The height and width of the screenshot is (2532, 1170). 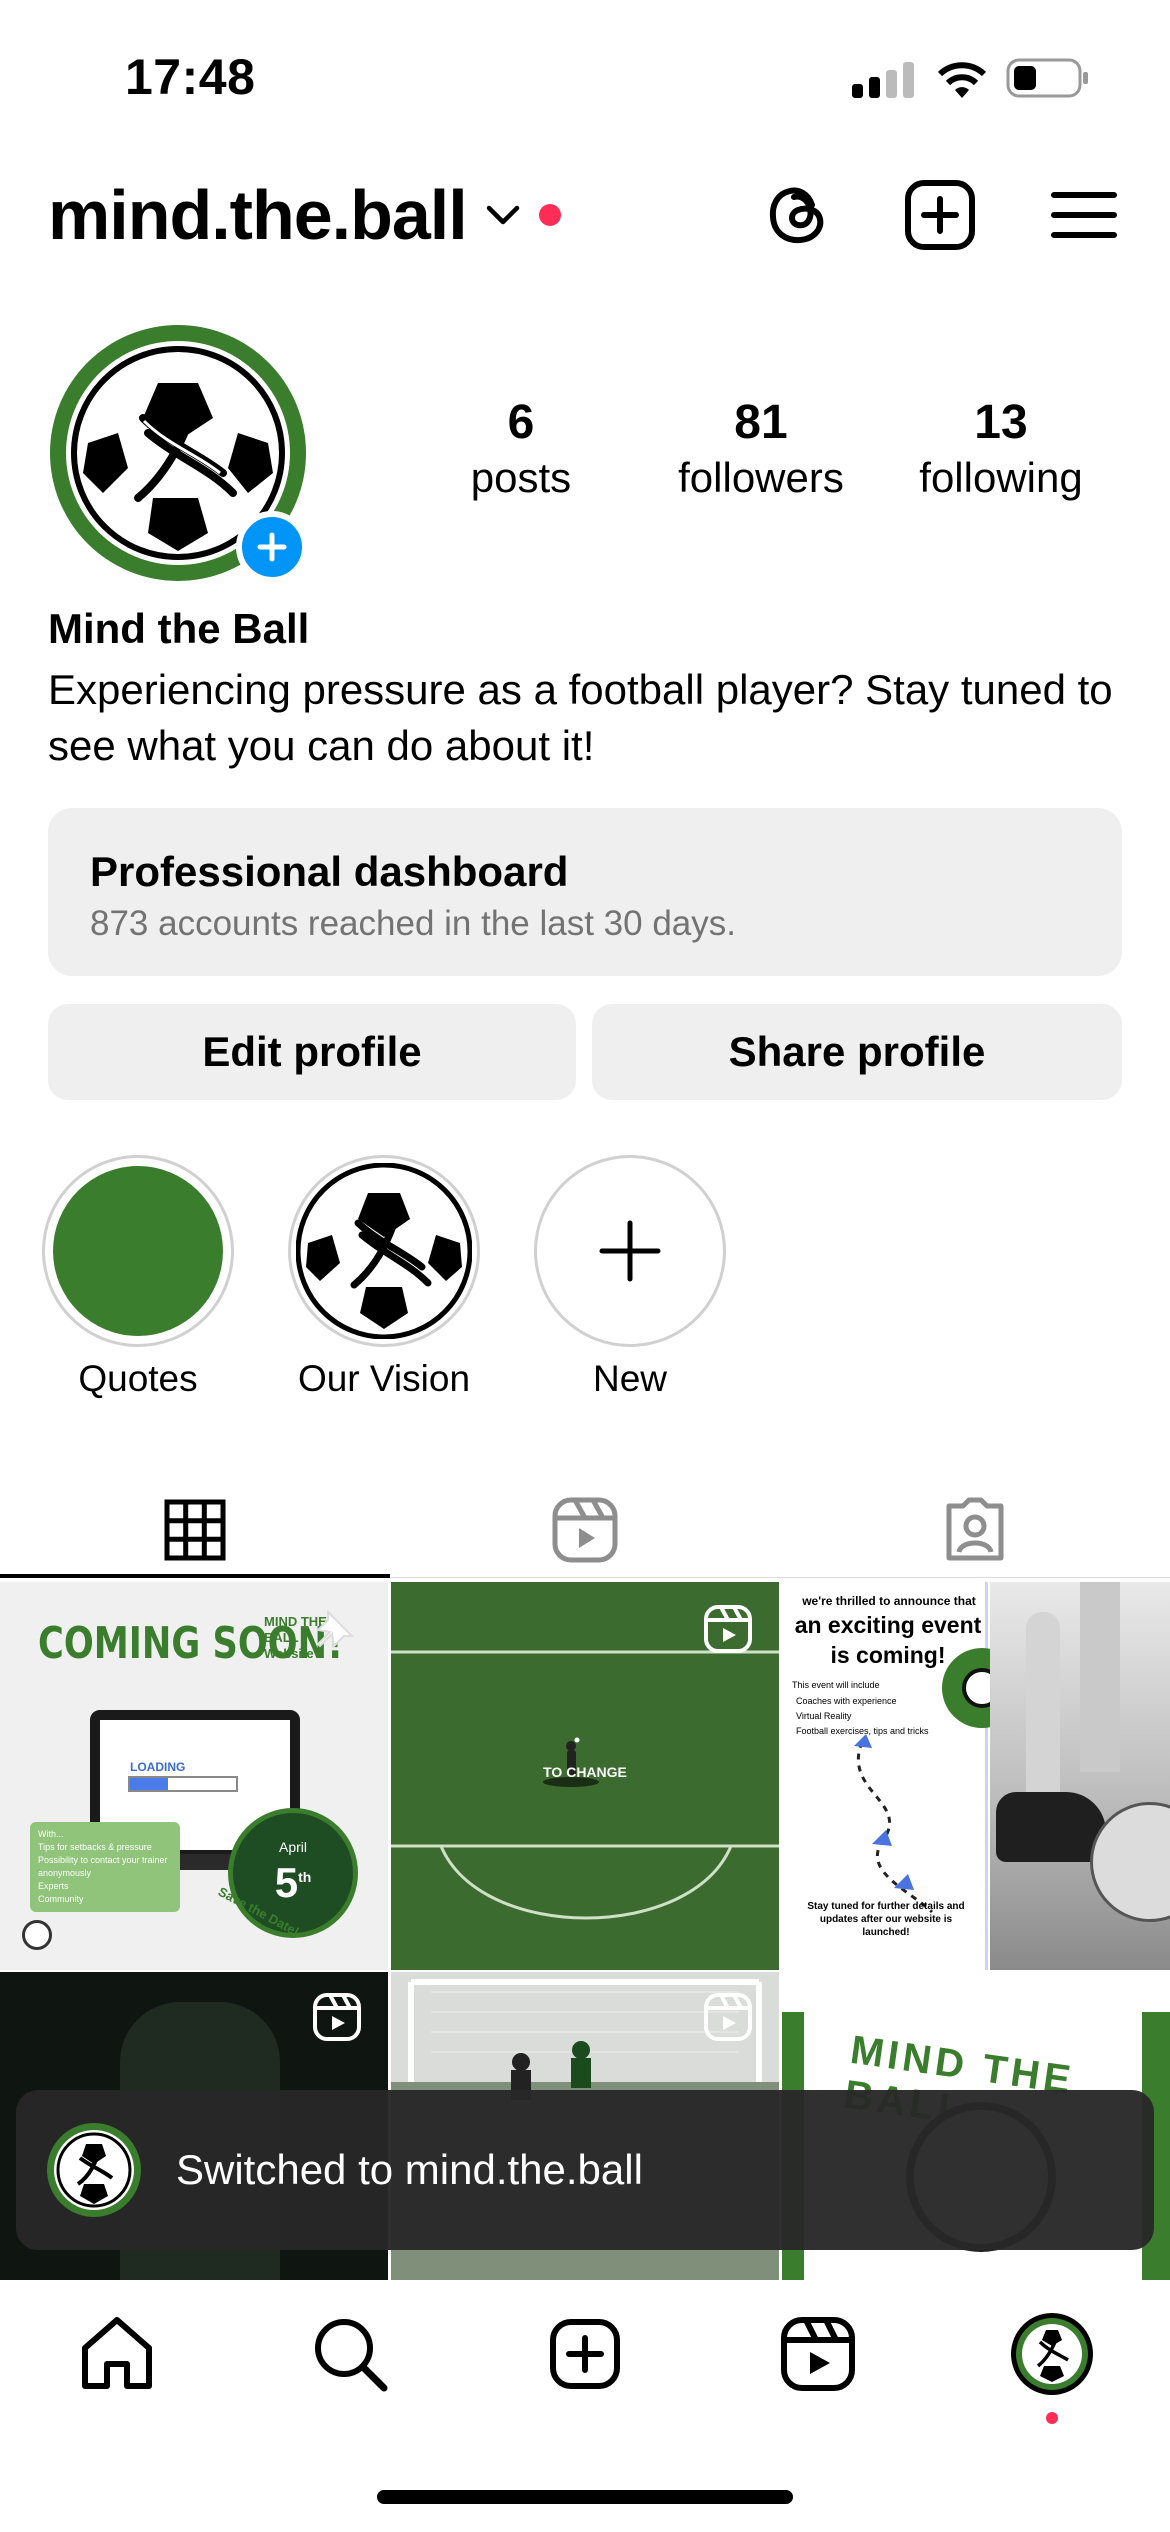 I want to click on date-day: 5, so click(x=286, y=1882).